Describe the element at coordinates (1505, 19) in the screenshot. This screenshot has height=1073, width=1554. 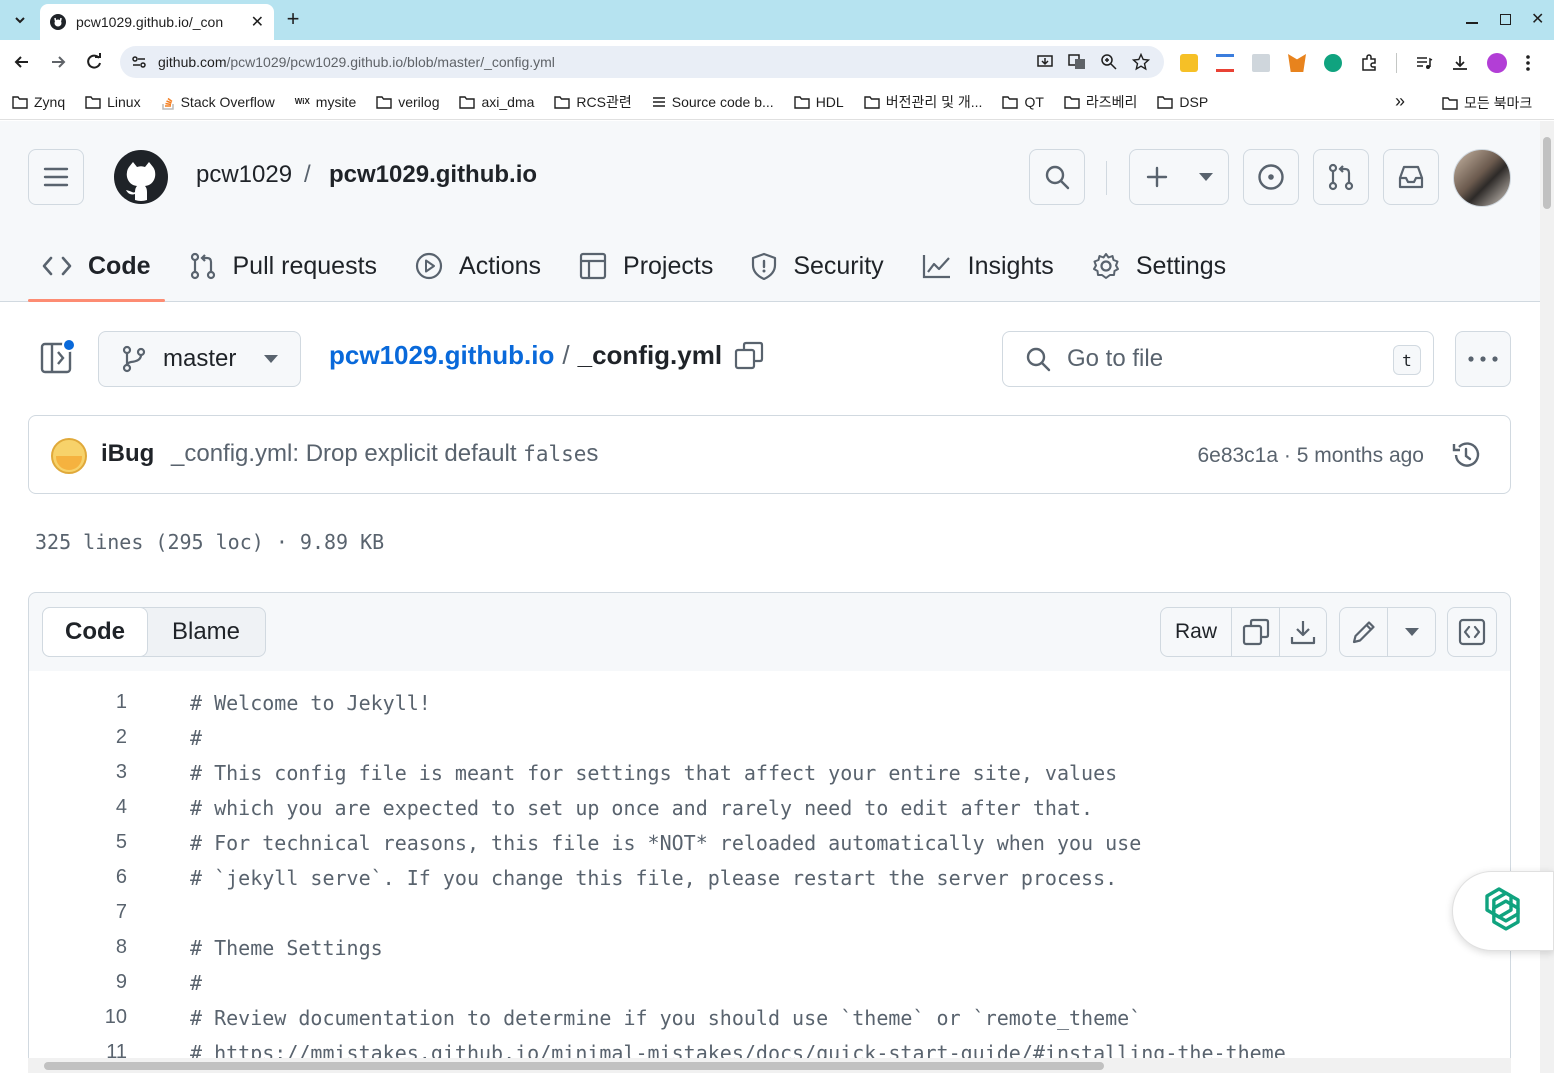
I see `window-maximize-icon` at that location.